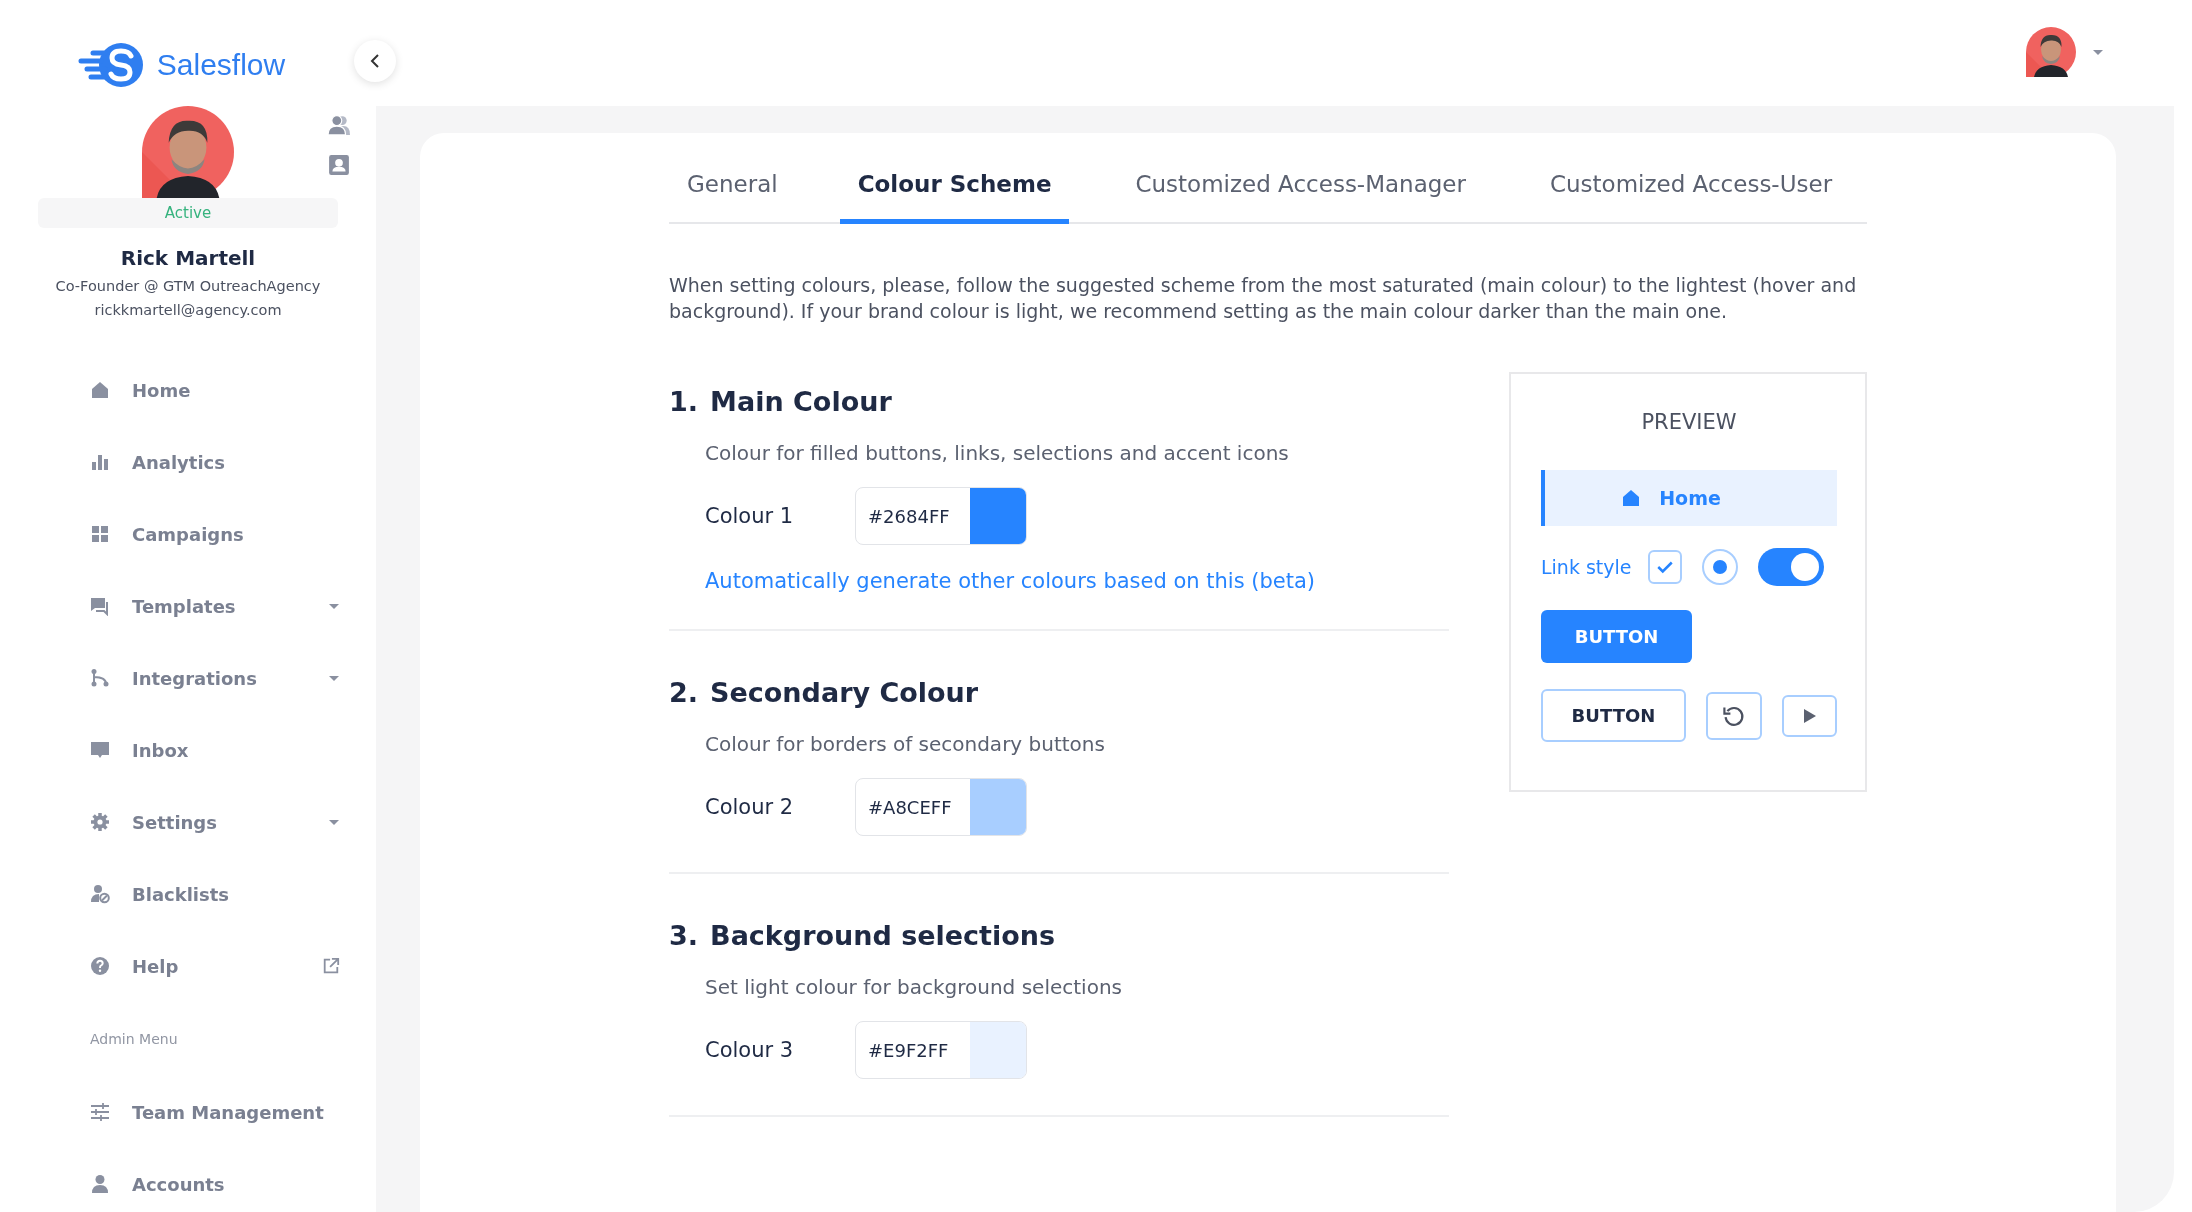 The width and height of the screenshot is (2192, 1212). I want to click on person-icon, so click(100, 1184).